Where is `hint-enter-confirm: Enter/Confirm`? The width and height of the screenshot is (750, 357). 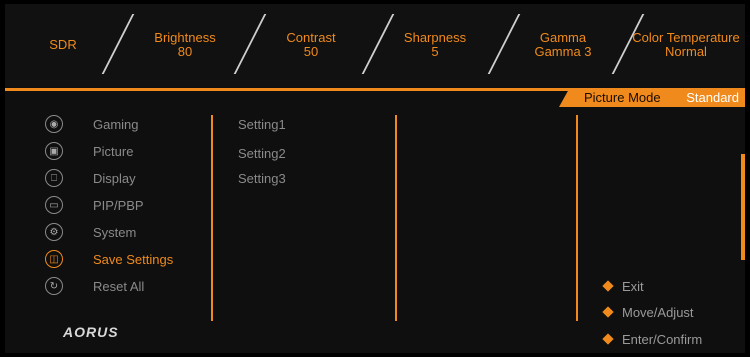 hint-enter-confirm: Enter/Confirm is located at coordinates (651, 339).